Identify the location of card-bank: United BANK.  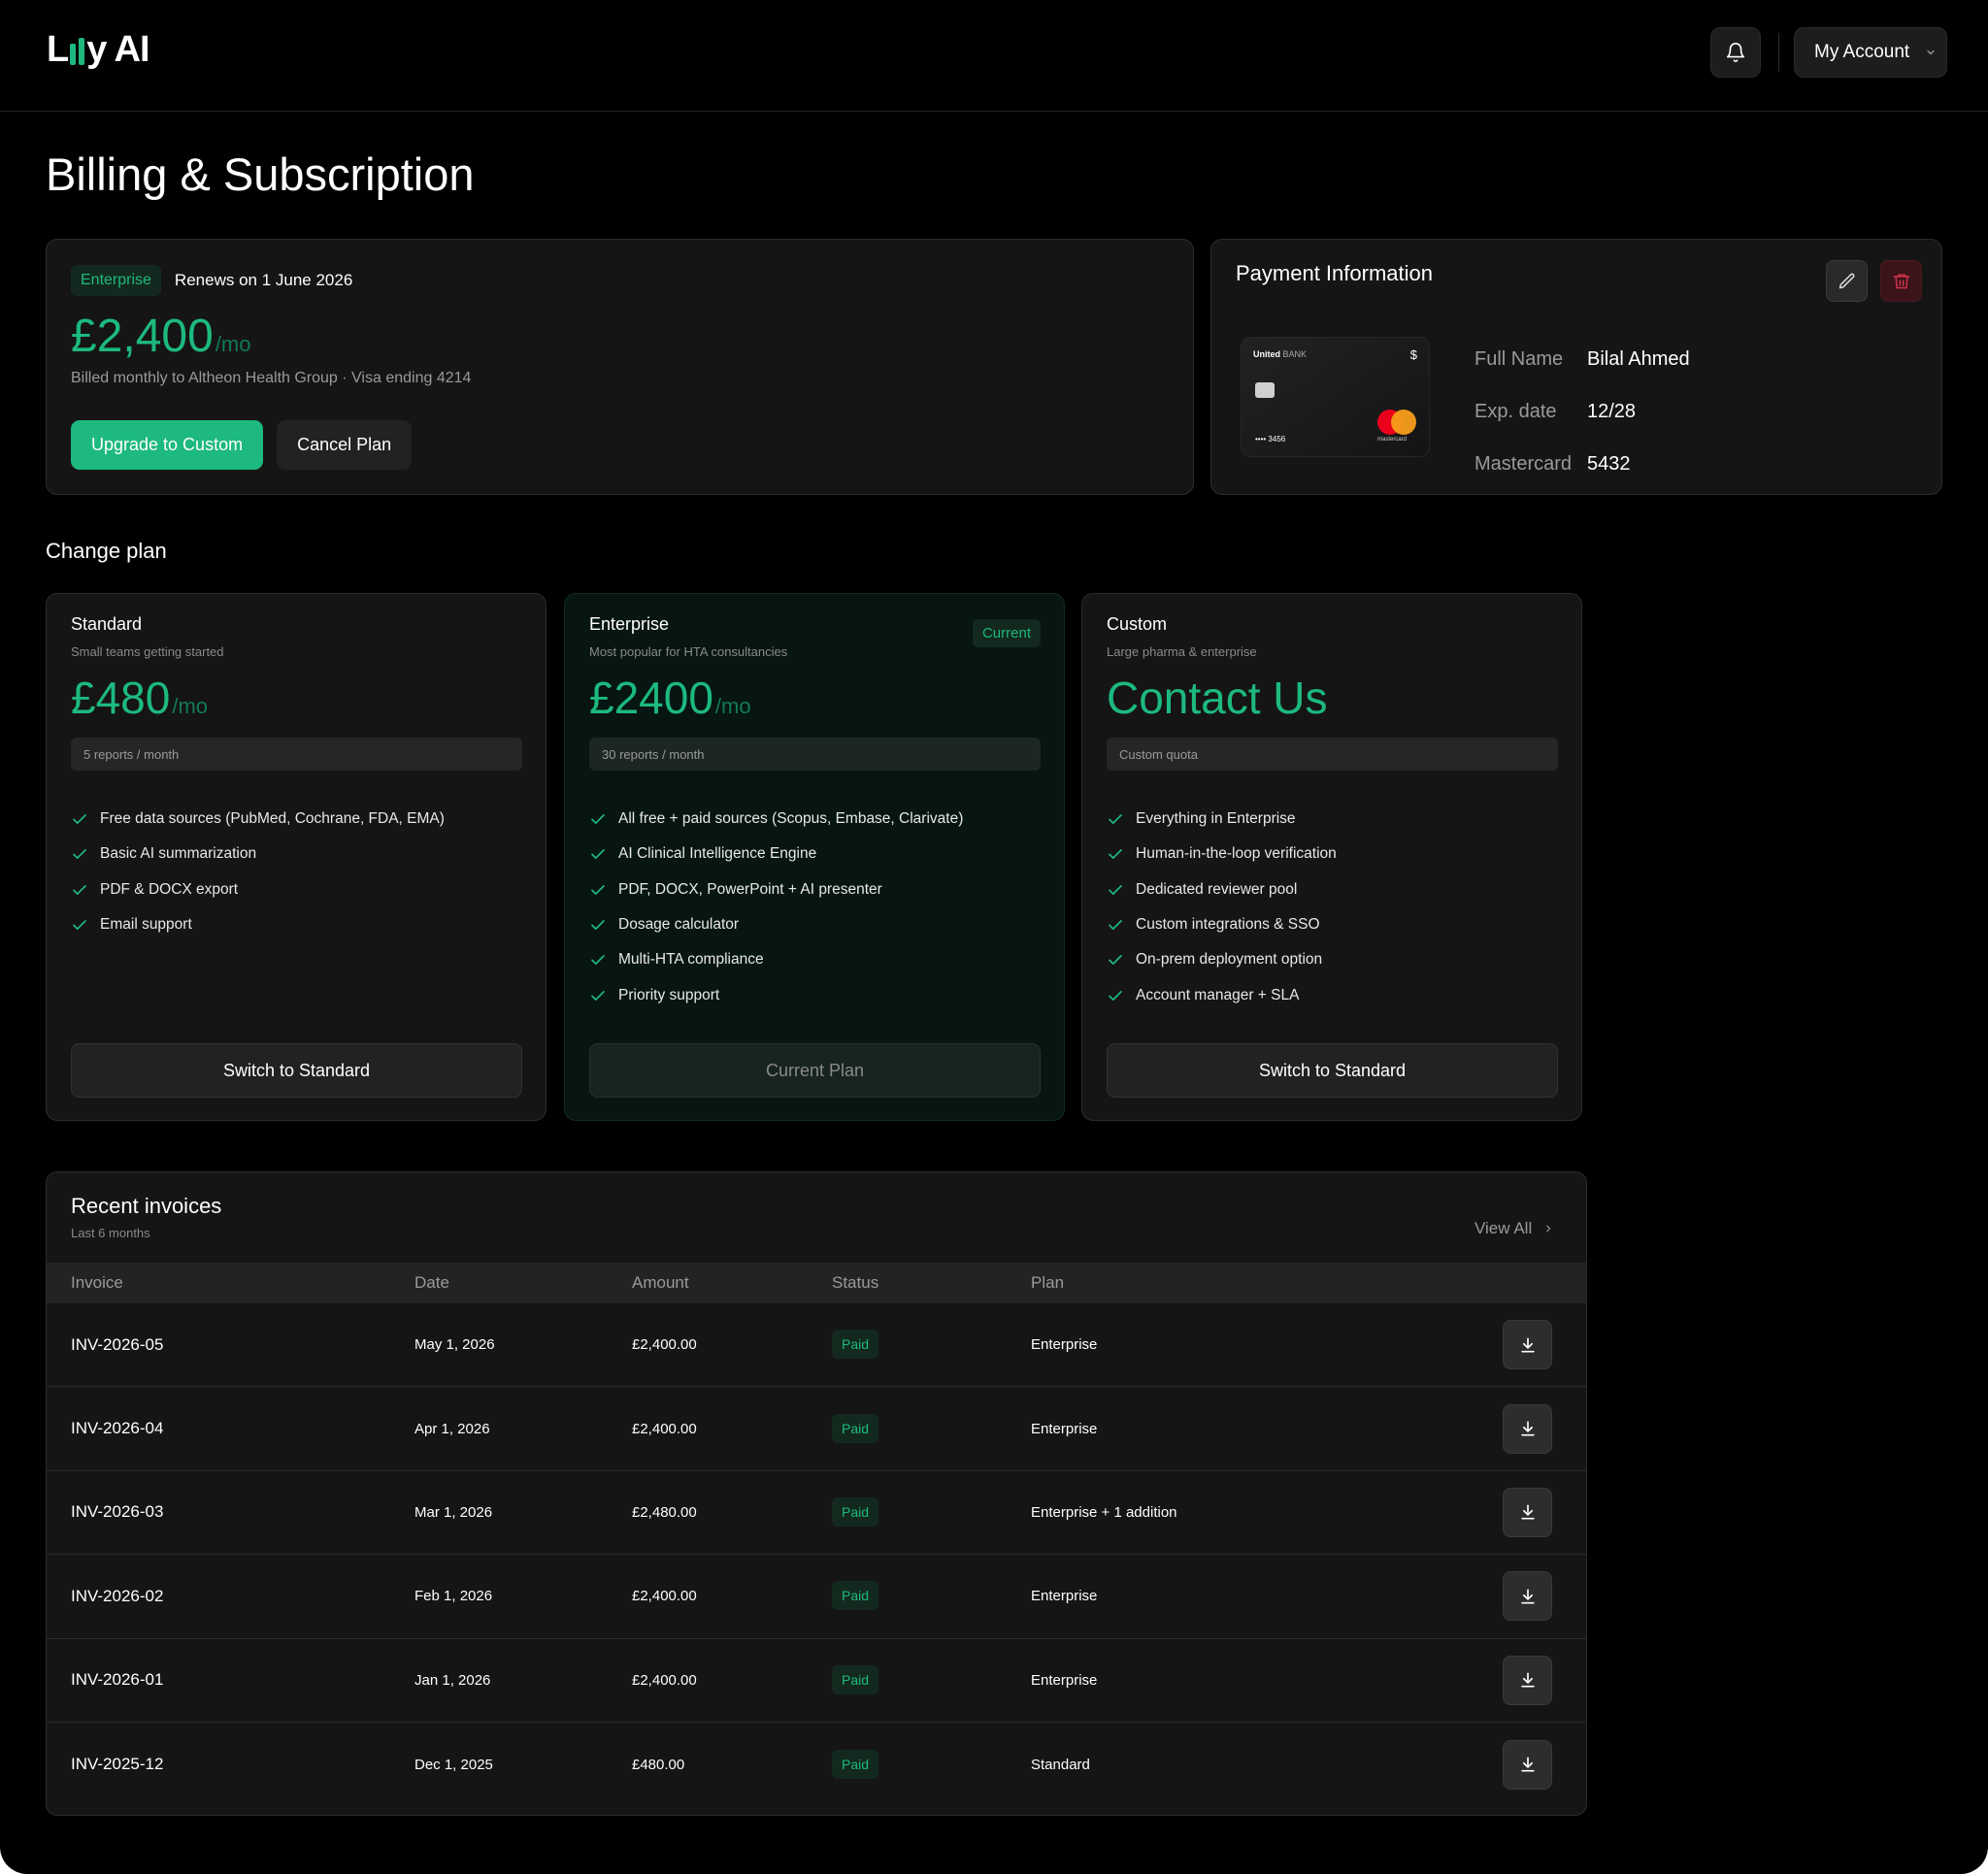
(1281, 354).